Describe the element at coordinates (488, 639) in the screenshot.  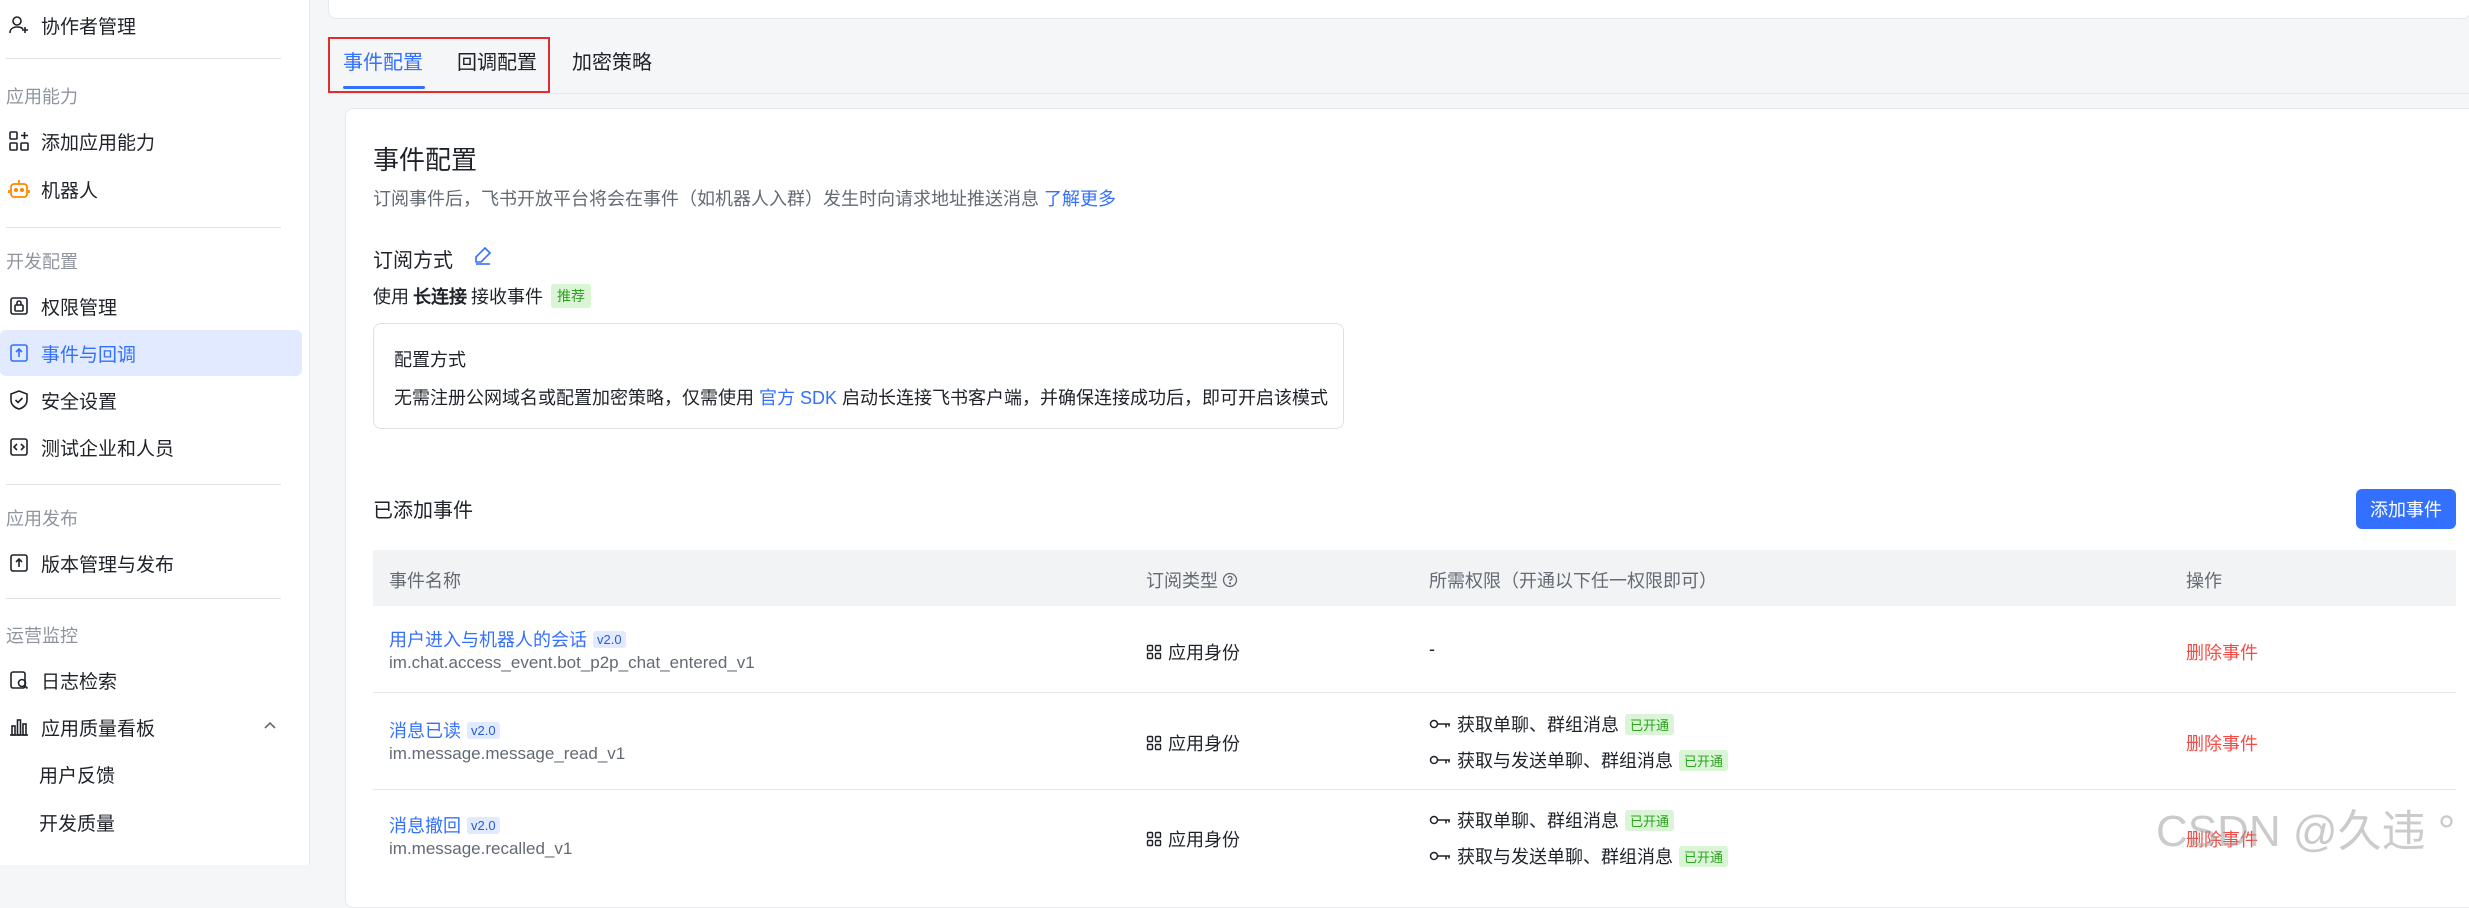
I see `event-name-text: 用户进入与机器人的会话` at that location.